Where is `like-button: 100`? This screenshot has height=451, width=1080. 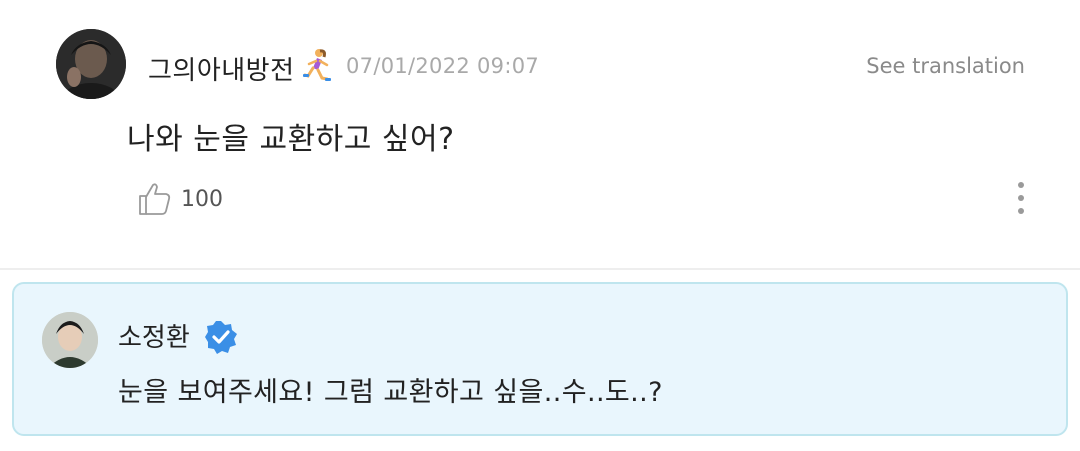
like-button: 100 is located at coordinates (180, 199).